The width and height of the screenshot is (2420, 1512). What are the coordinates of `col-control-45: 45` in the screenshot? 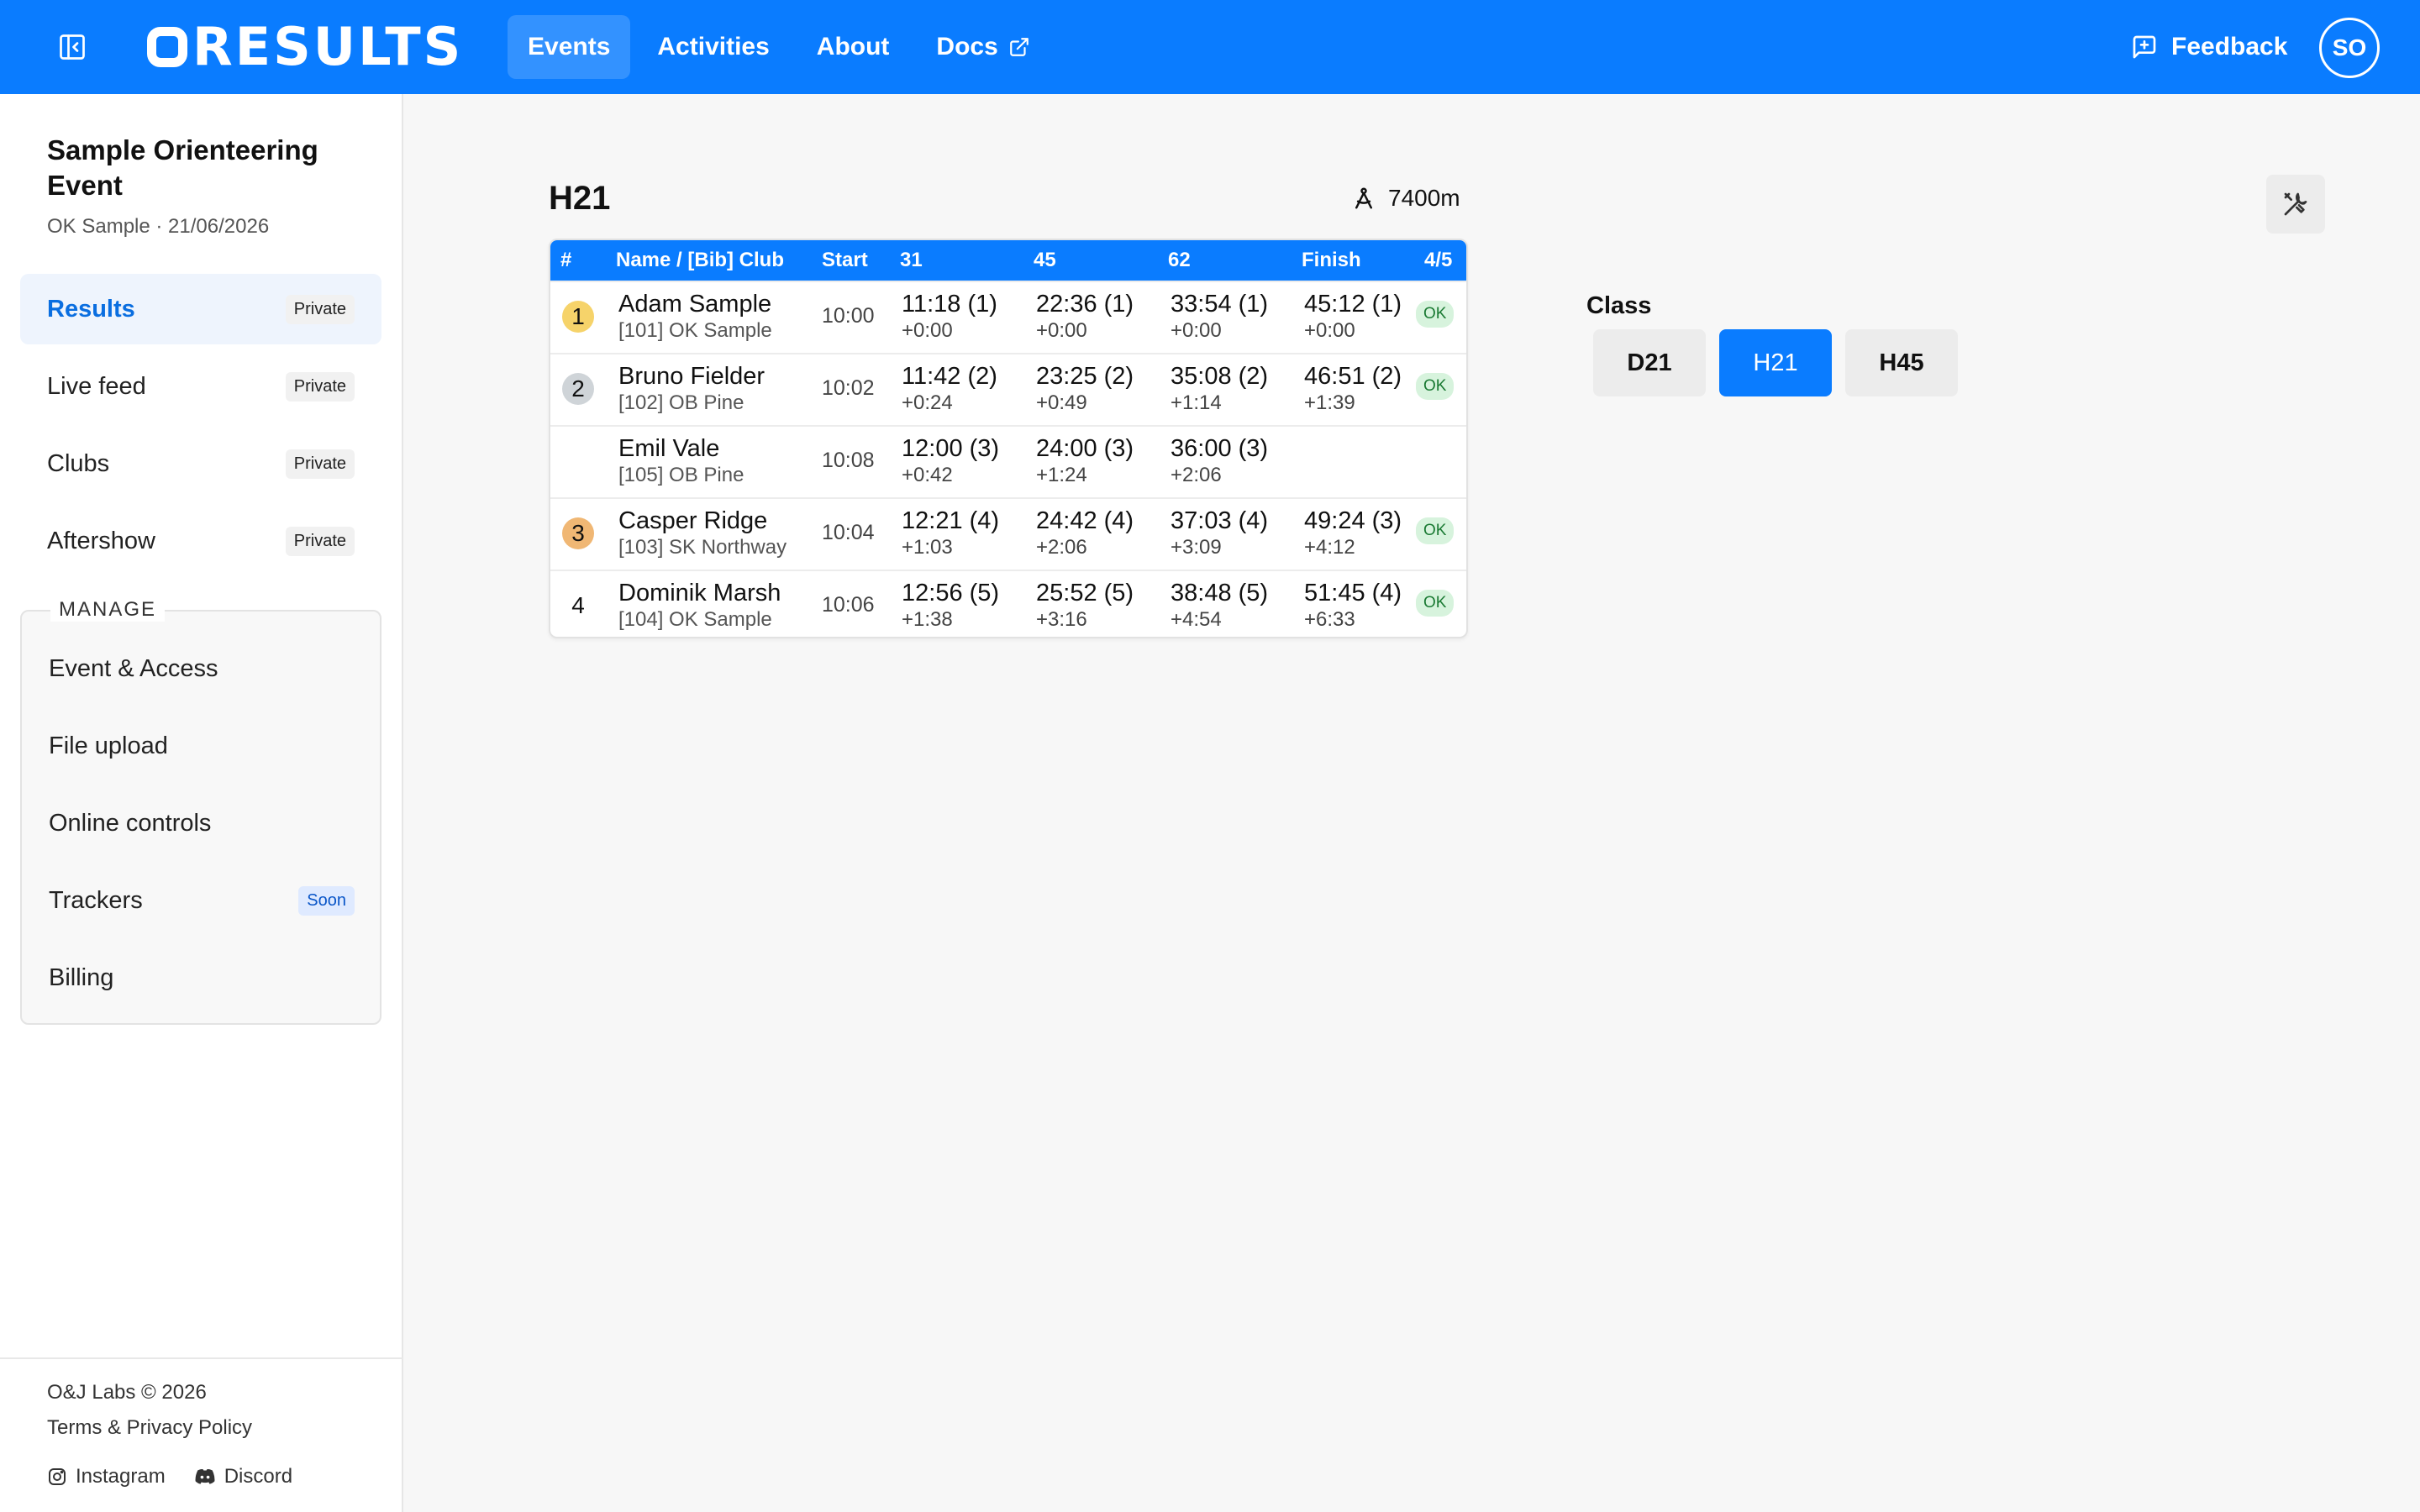 It's located at (1045, 260).